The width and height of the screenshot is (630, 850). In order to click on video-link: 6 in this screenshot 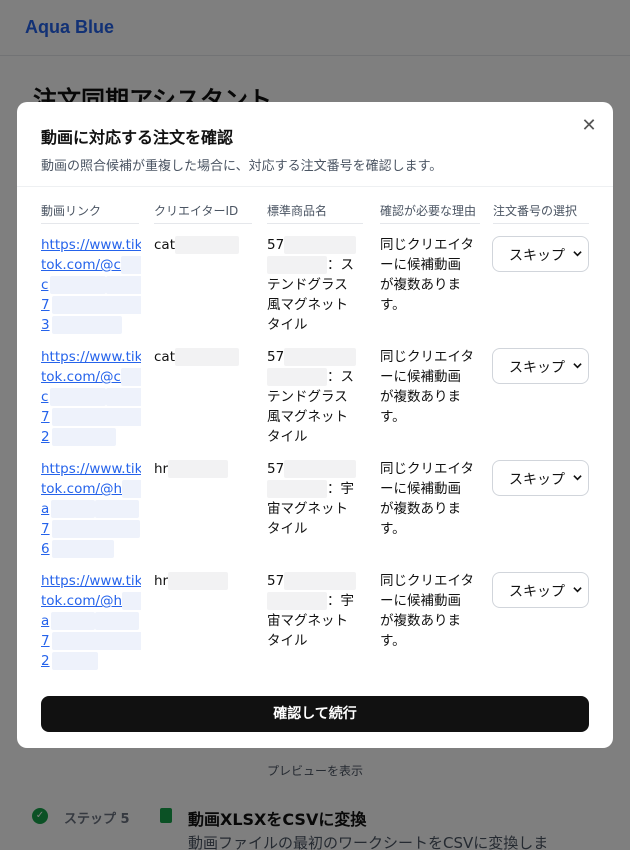, I will do `click(91, 549)`.